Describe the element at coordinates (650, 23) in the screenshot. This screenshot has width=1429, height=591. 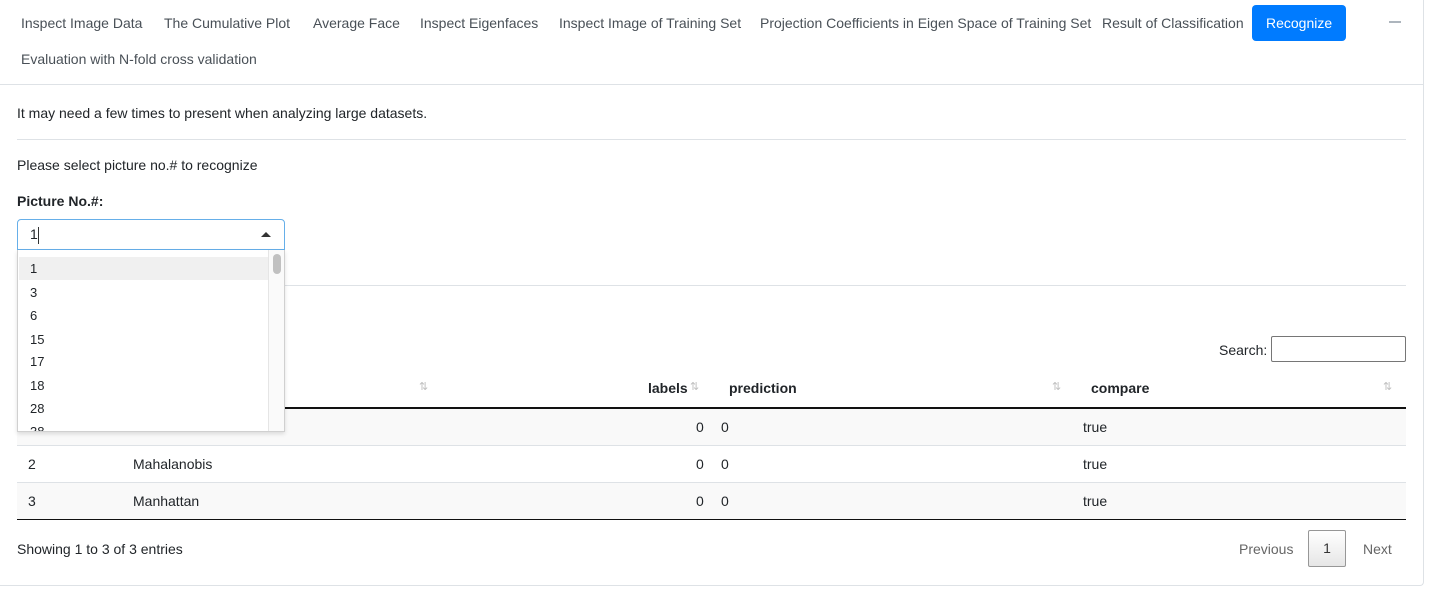
I see `tab-inspect-training-images: Inspect Image of Training Set` at that location.